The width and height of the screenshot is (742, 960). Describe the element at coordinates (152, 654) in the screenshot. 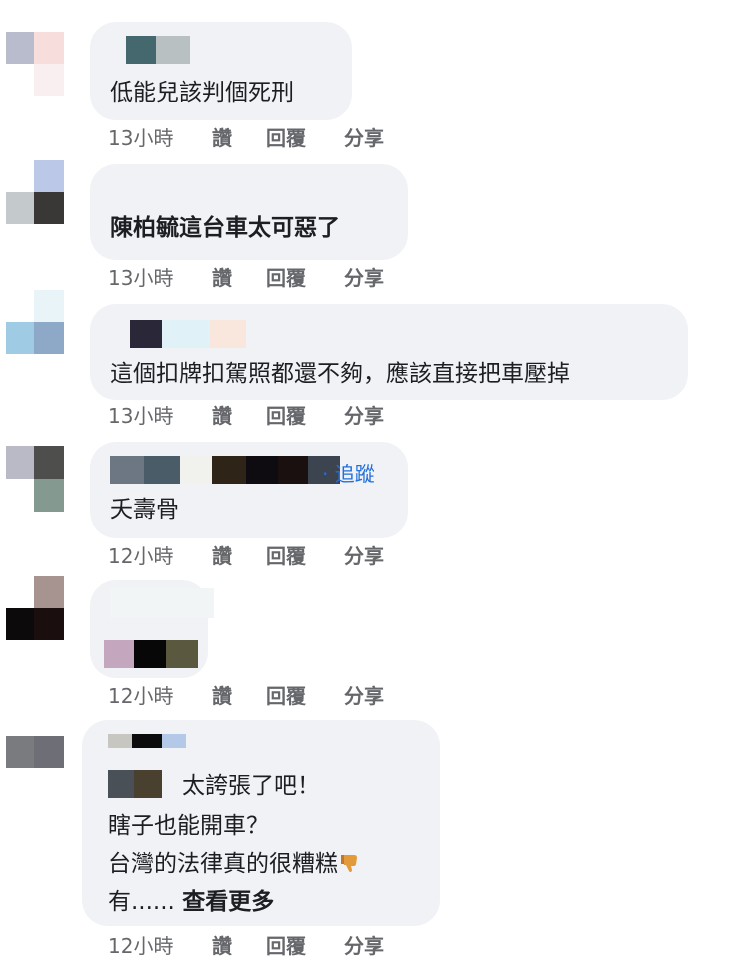

I see `comment-content-redacted` at that location.